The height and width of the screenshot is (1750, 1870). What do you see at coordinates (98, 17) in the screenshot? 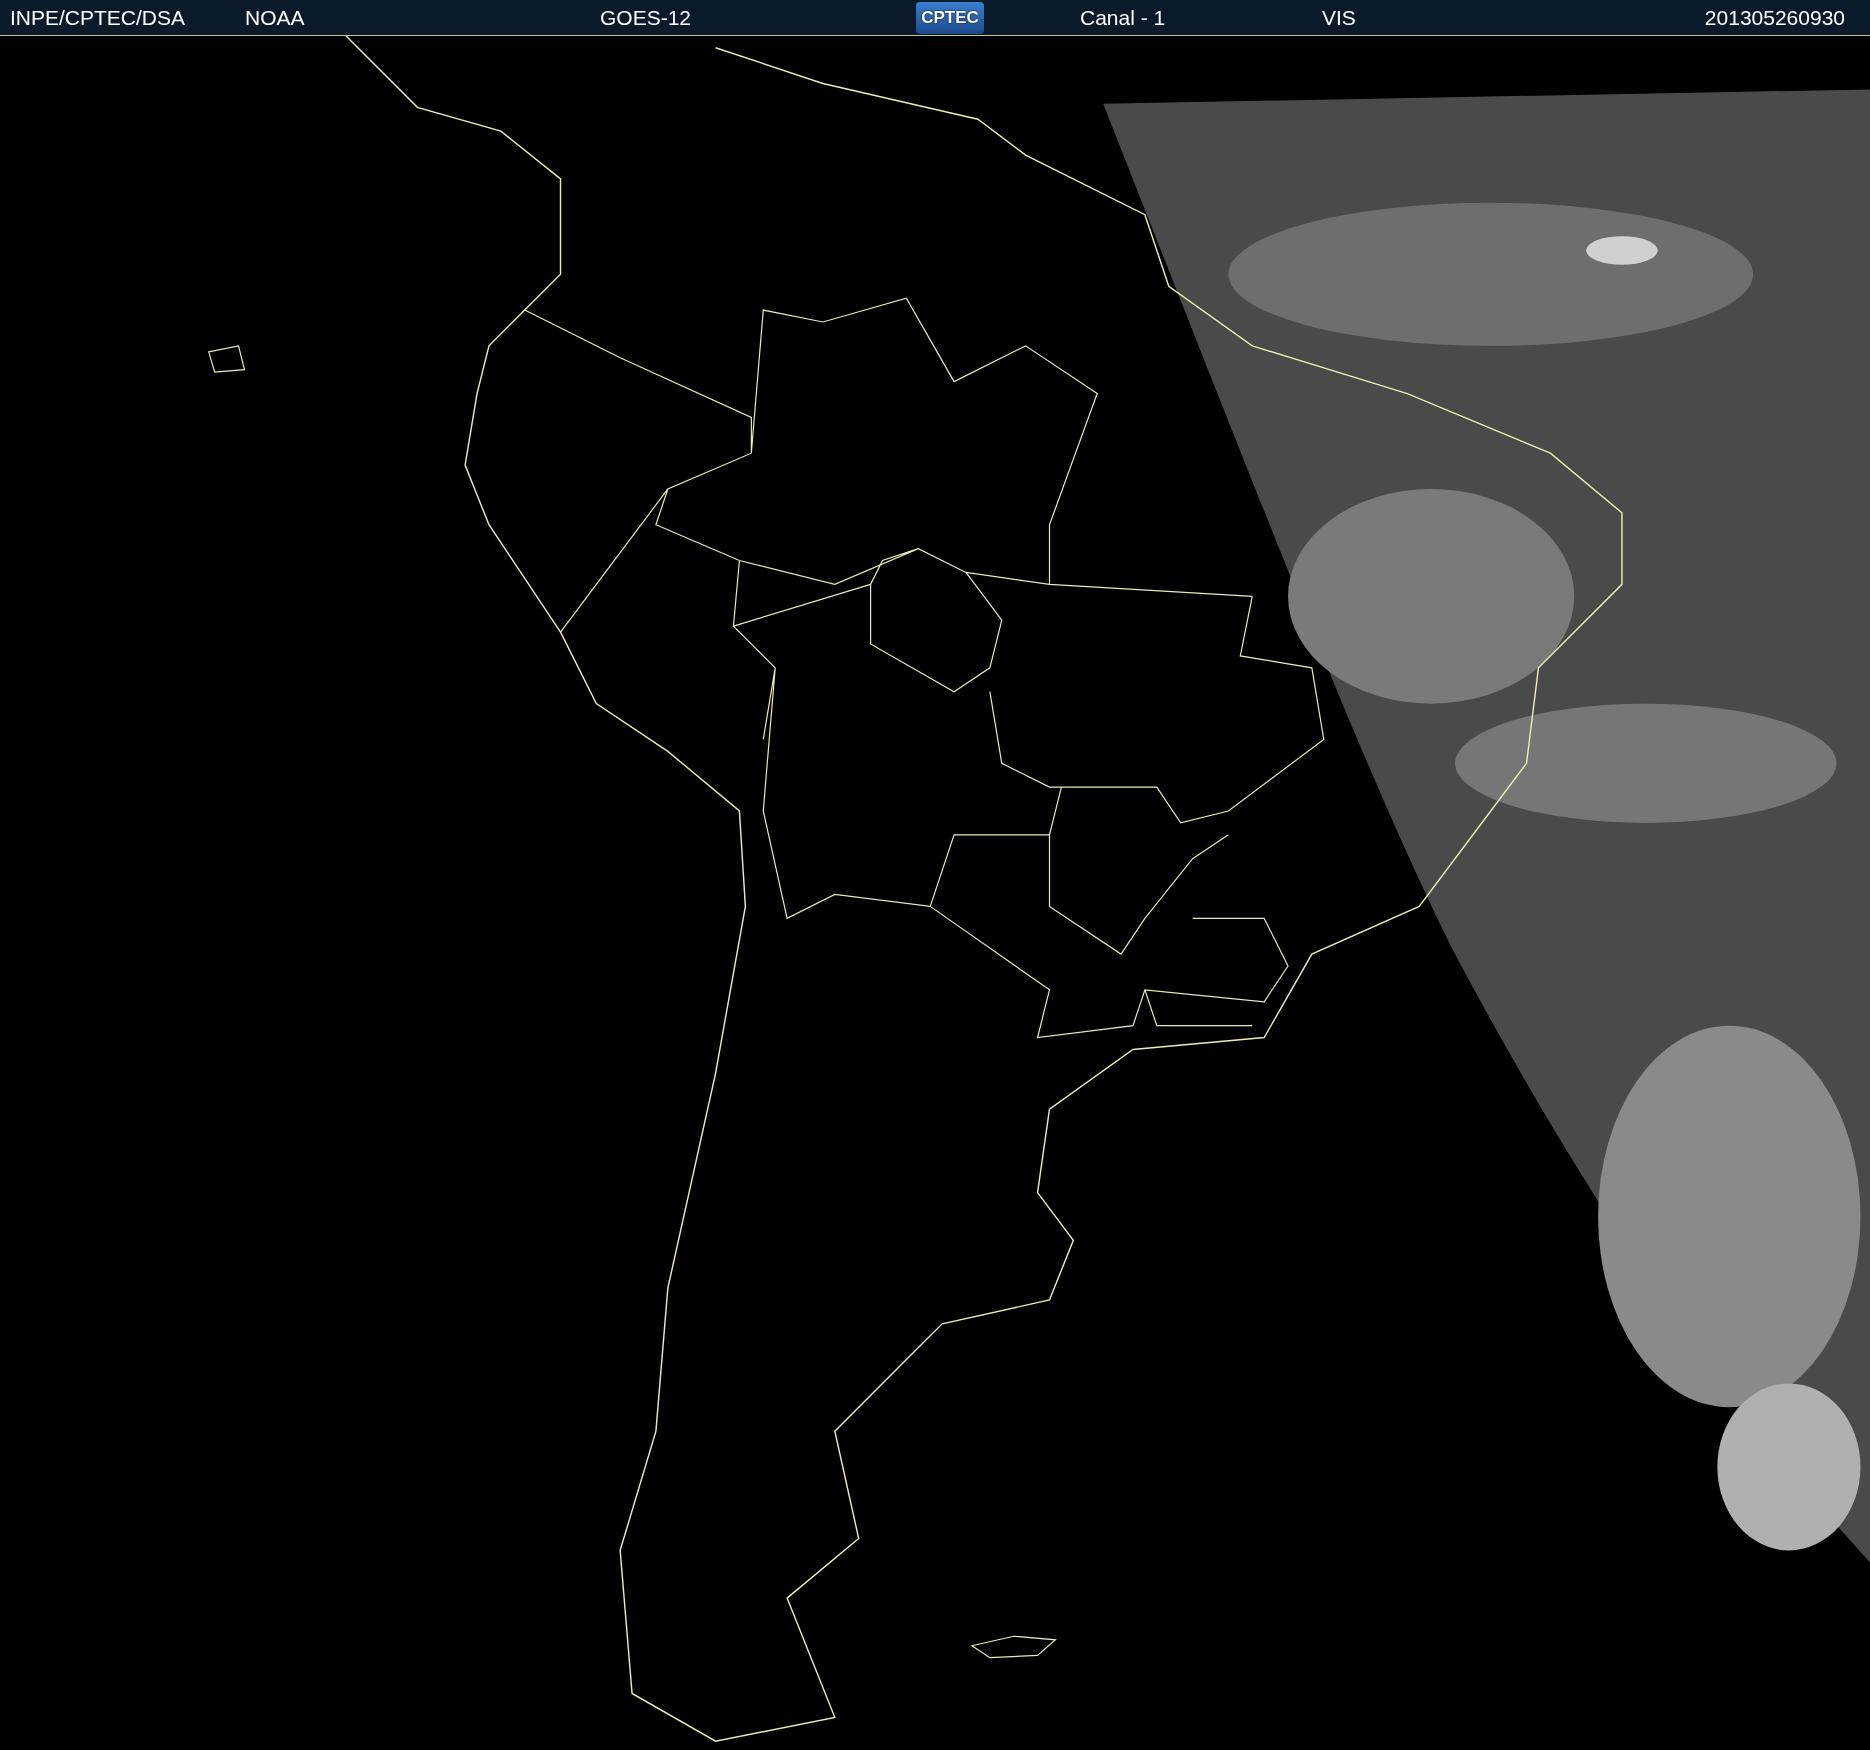
I see `header-label: INPE/CPTEC/DSA` at bounding box center [98, 17].